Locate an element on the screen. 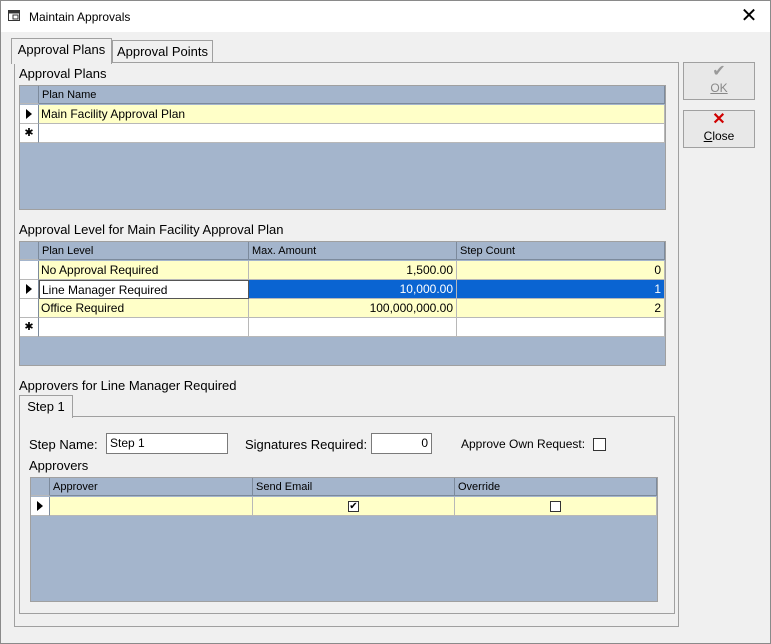 Image resolution: width=771 pixels, height=644 pixels. ok-button: ✔ OK is located at coordinates (719, 81).